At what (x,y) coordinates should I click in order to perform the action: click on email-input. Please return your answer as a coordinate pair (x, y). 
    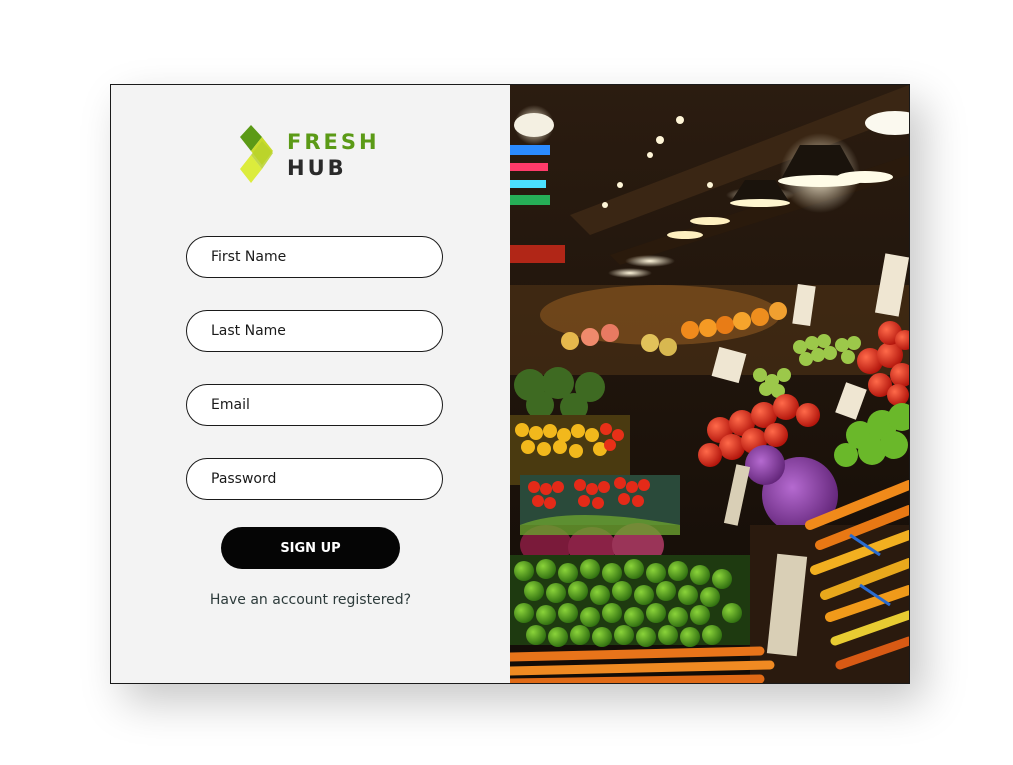
    Looking at the image, I should click on (314, 405).